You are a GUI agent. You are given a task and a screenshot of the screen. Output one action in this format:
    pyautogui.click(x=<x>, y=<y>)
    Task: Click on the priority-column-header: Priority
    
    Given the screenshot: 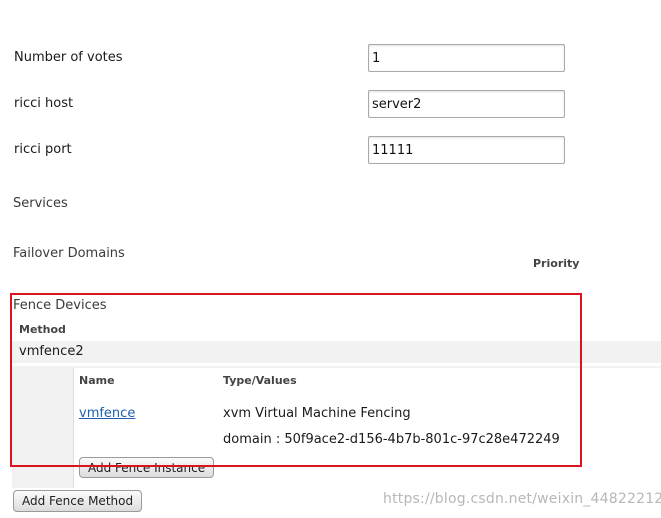 What is the action you would take?
    pyautogui.click(x=556, y=263)
    